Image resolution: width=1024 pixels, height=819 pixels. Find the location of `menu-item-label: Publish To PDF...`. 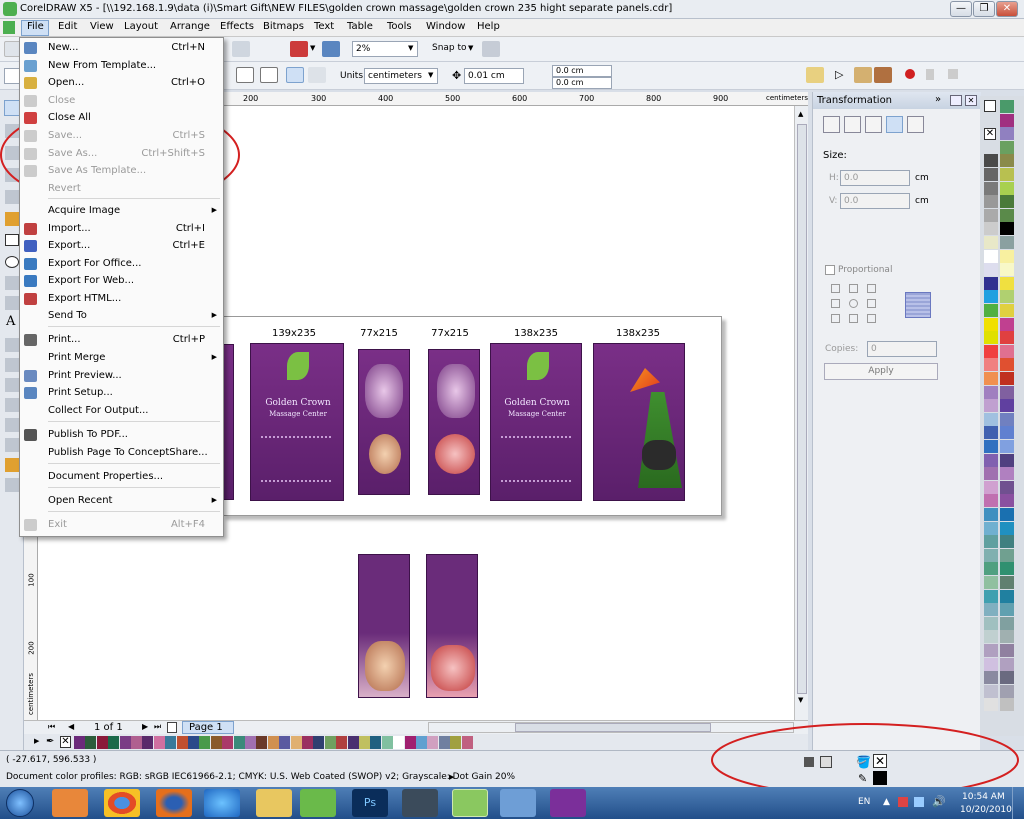

menu-item-label: Publish To PDF... is located at coordinates (88, 434).